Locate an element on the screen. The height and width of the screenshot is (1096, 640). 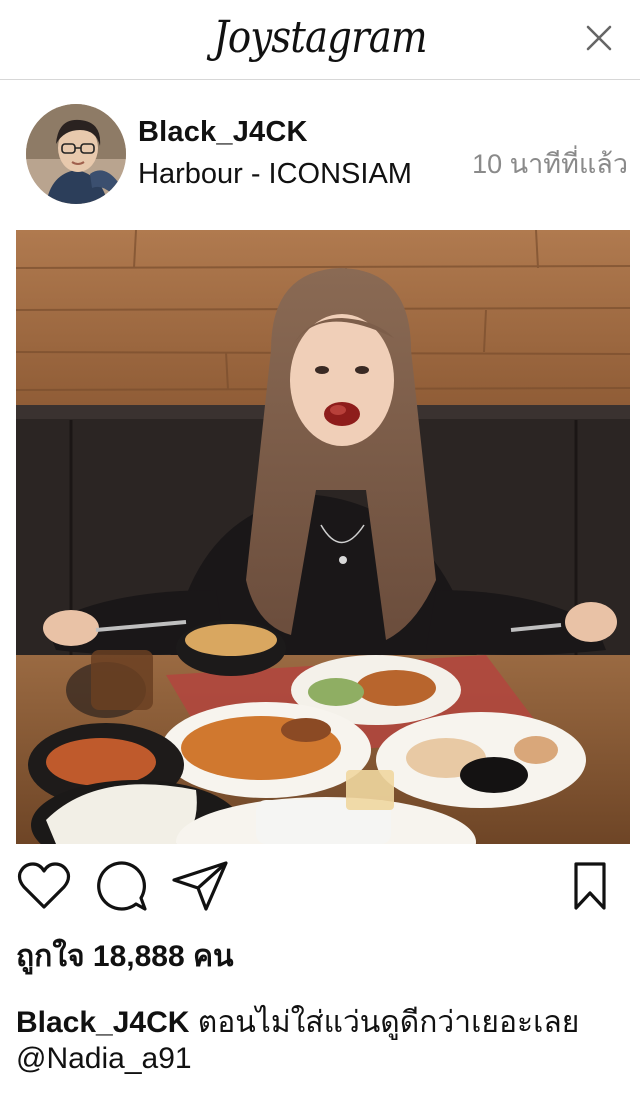
caption-mention: @Nadia_a91 is located at coordinates (104, 1059).